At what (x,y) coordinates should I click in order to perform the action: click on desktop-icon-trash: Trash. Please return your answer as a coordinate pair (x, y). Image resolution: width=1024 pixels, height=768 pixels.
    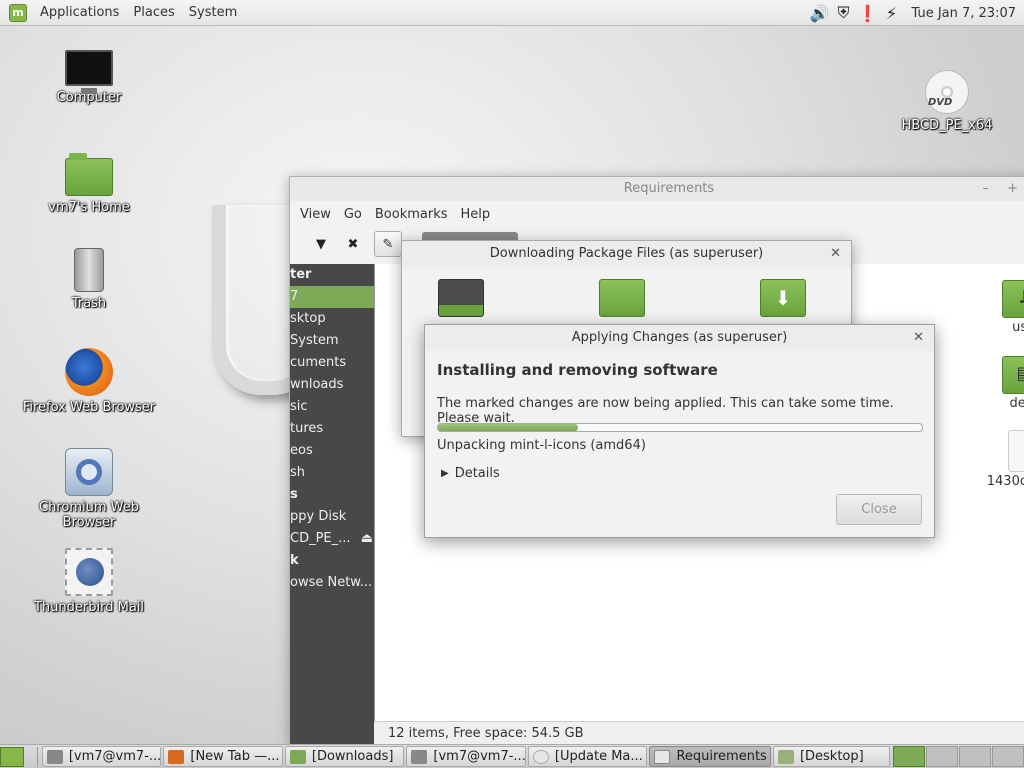
    Looking at the image, I should click on (89, 279).